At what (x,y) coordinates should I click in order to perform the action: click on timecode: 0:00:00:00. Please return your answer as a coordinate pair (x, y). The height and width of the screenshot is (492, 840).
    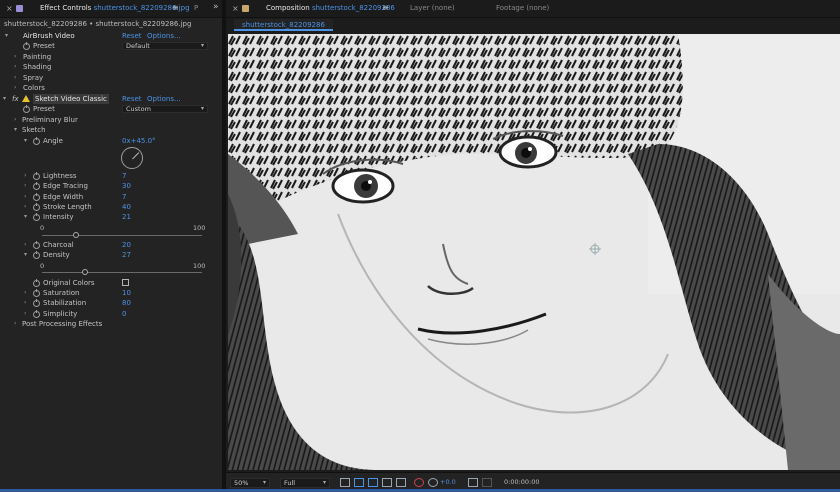
    Looking at the image, I should click on (522, 482).